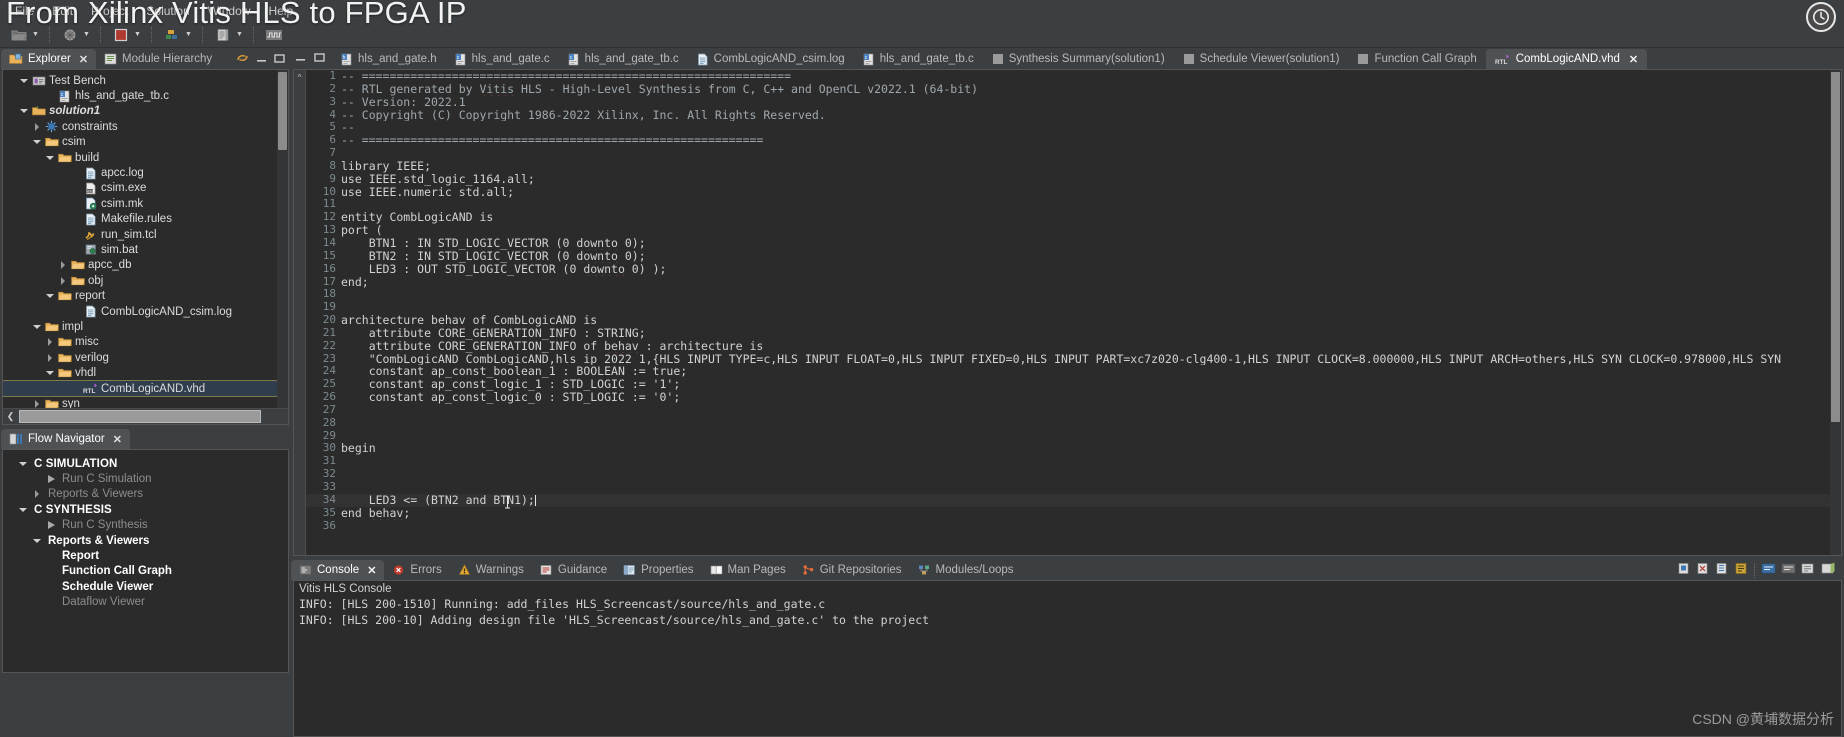  I want to click on menu-item-help: Help, so click(280, 11).